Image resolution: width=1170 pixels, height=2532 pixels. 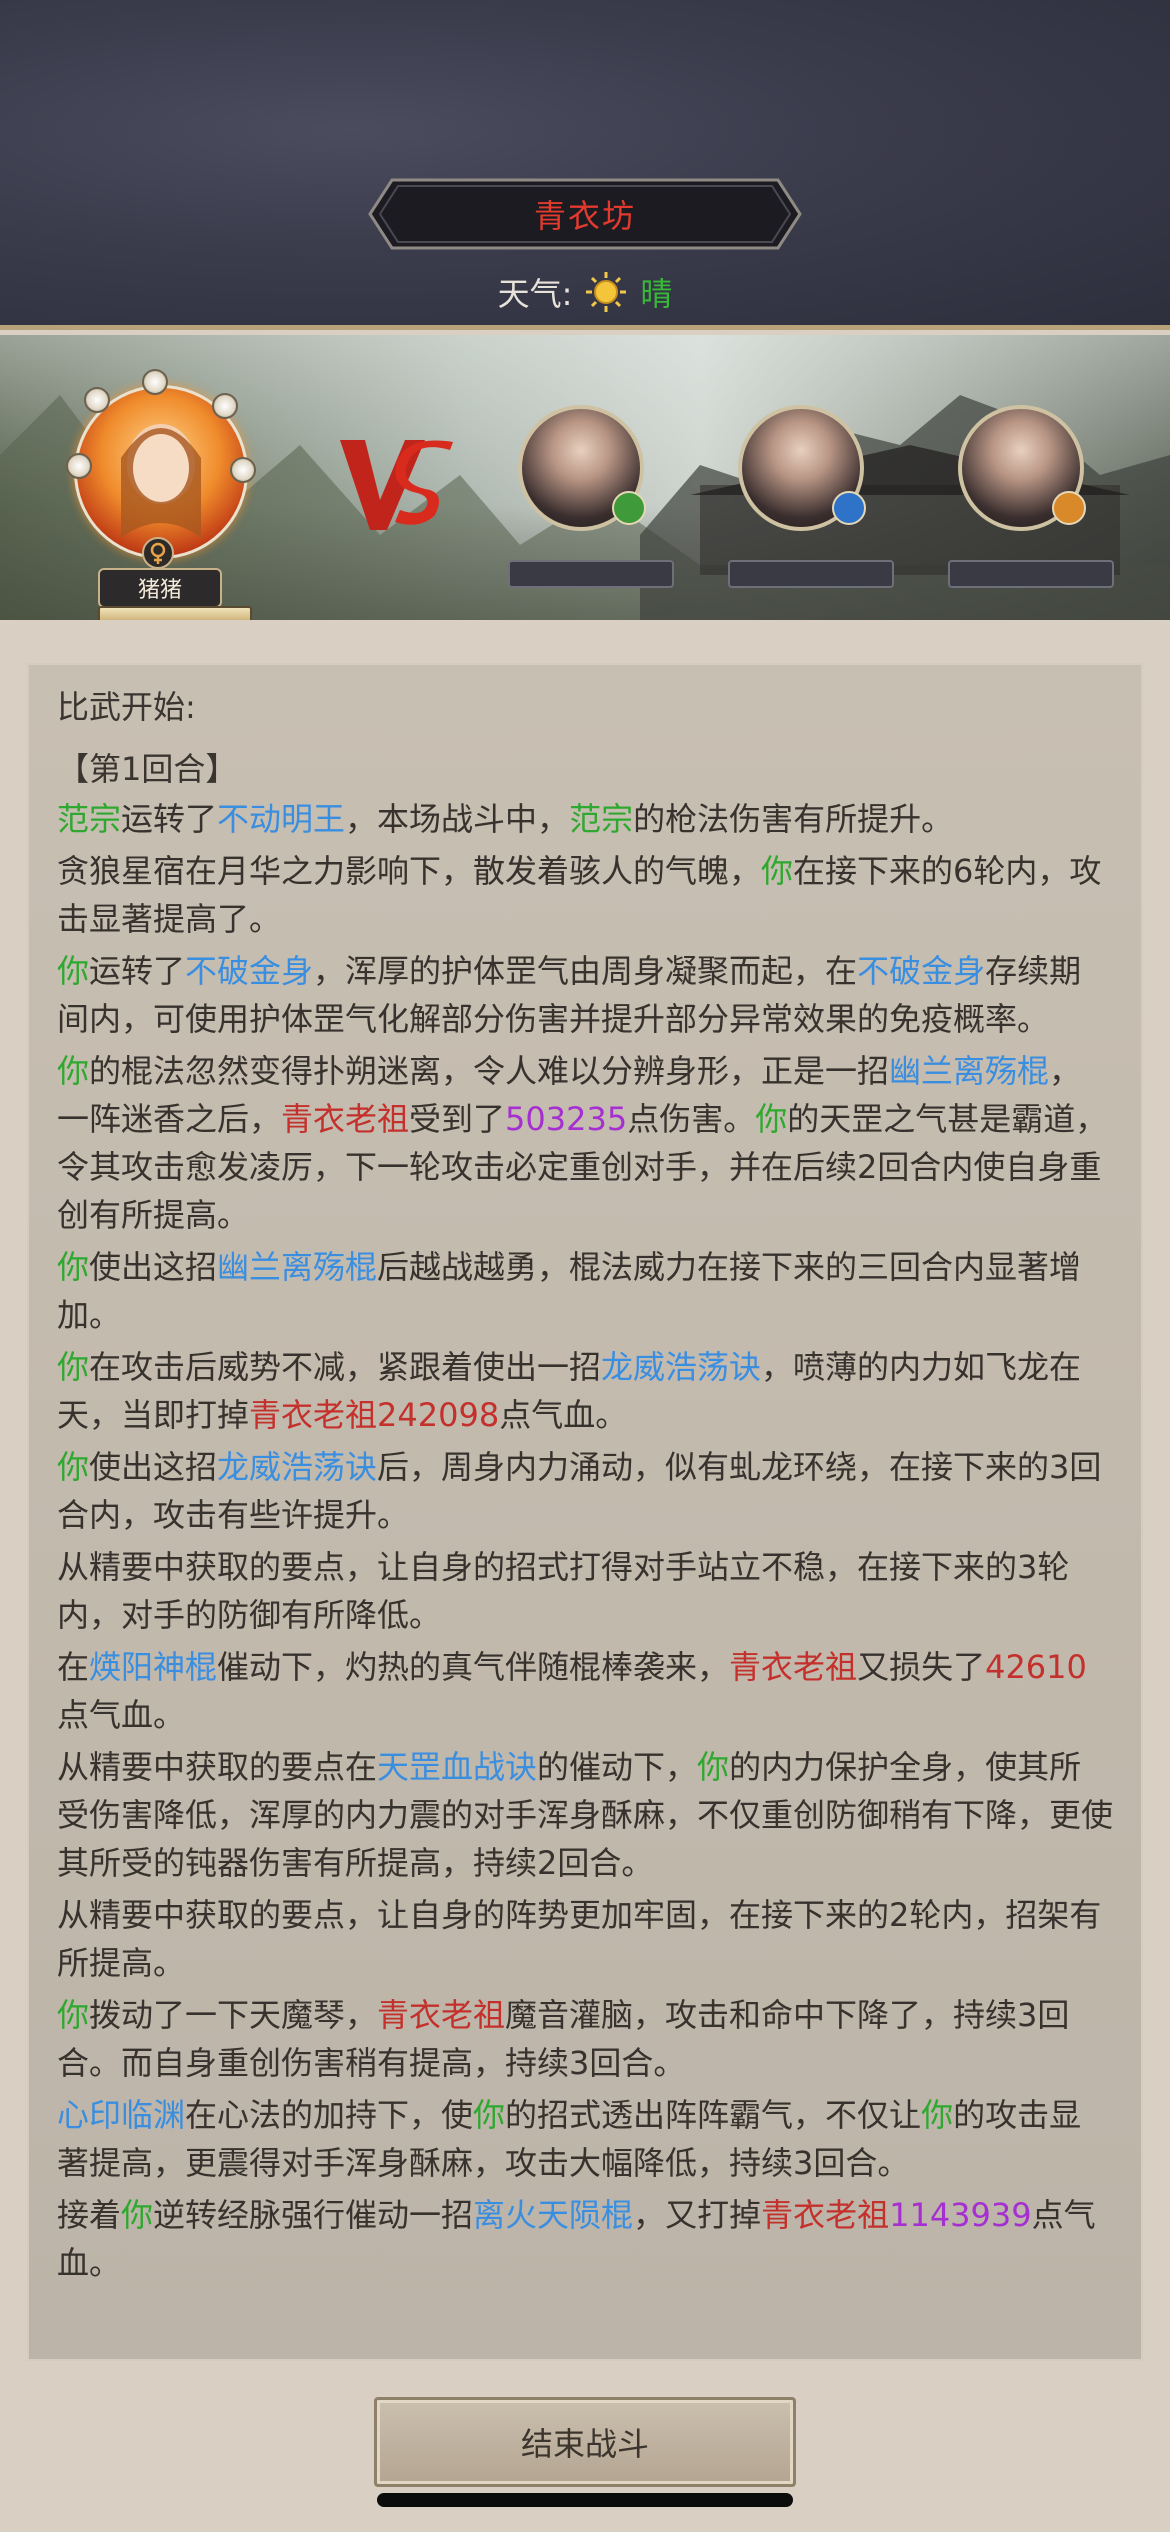 I want to click on log-highlight-blue: 离火天陨棍, so click(x=553, y=2215).